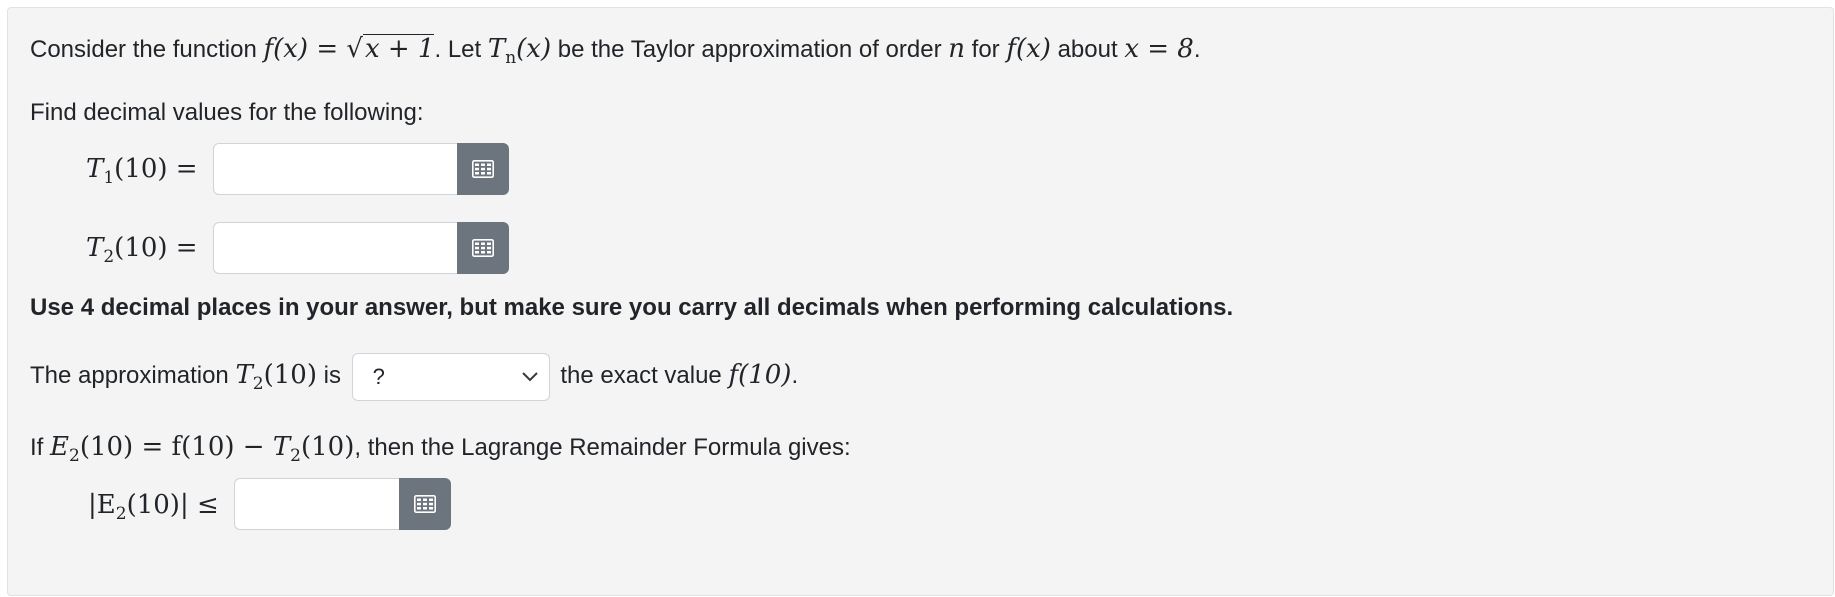 The width and height of the screenshot is (1835, 597). What do you see at coordinates (398, 49) in the screenshot?
I see `sqrt-argument: x + 1` at bounding box center [398, 49].